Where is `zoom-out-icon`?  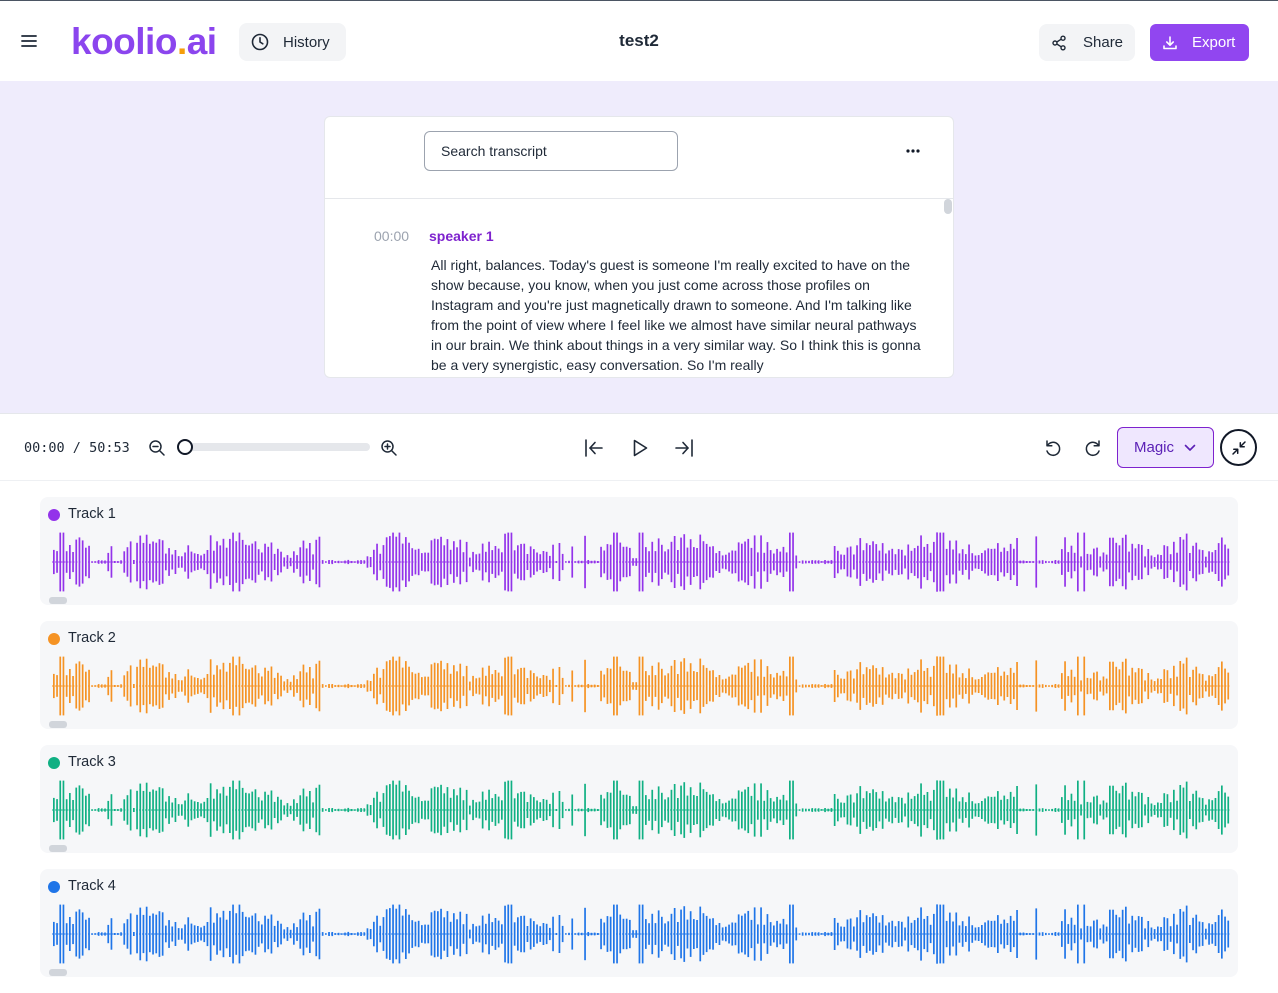
zoom-out-icon is located at coordinates (157, 448).